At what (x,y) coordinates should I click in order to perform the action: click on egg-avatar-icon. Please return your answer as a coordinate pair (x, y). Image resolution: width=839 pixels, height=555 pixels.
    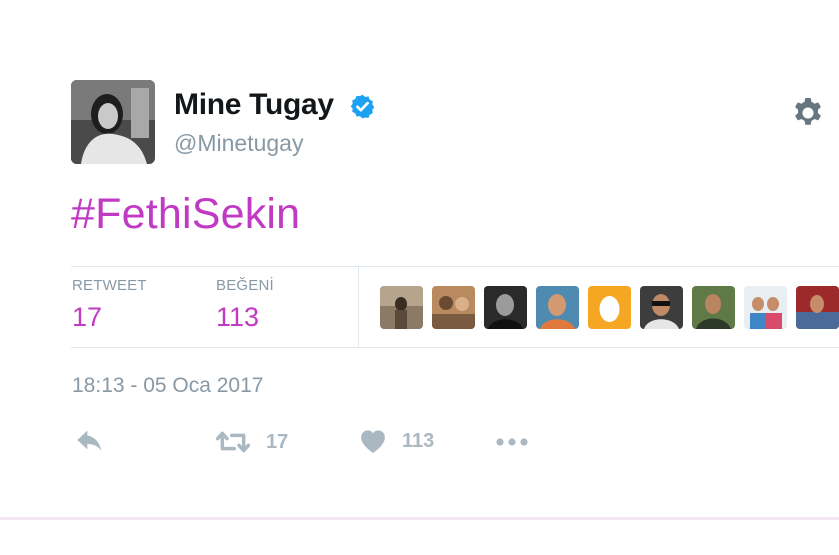
    Looking at the image, I should click on (609, 307).